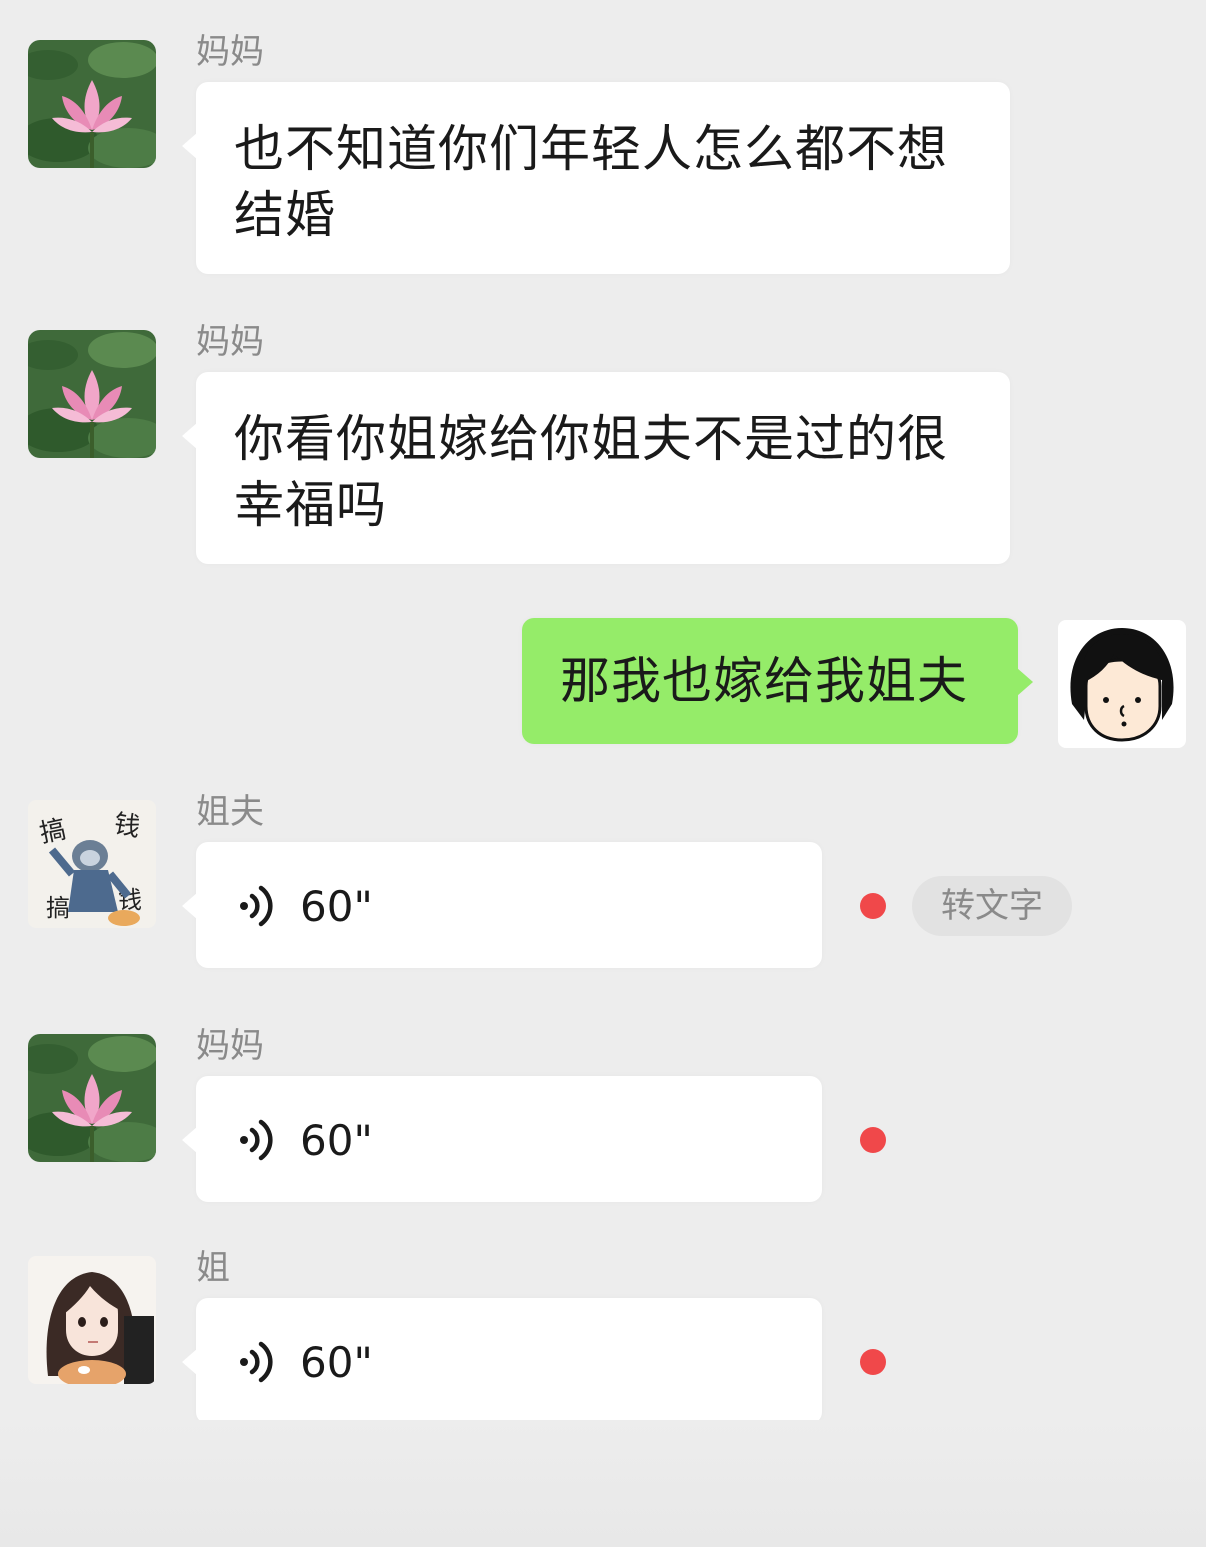 Image resolution: width=1206 pixels, height=1547 pixels. I want to click on svg-text: 钱, so click(127, 826).